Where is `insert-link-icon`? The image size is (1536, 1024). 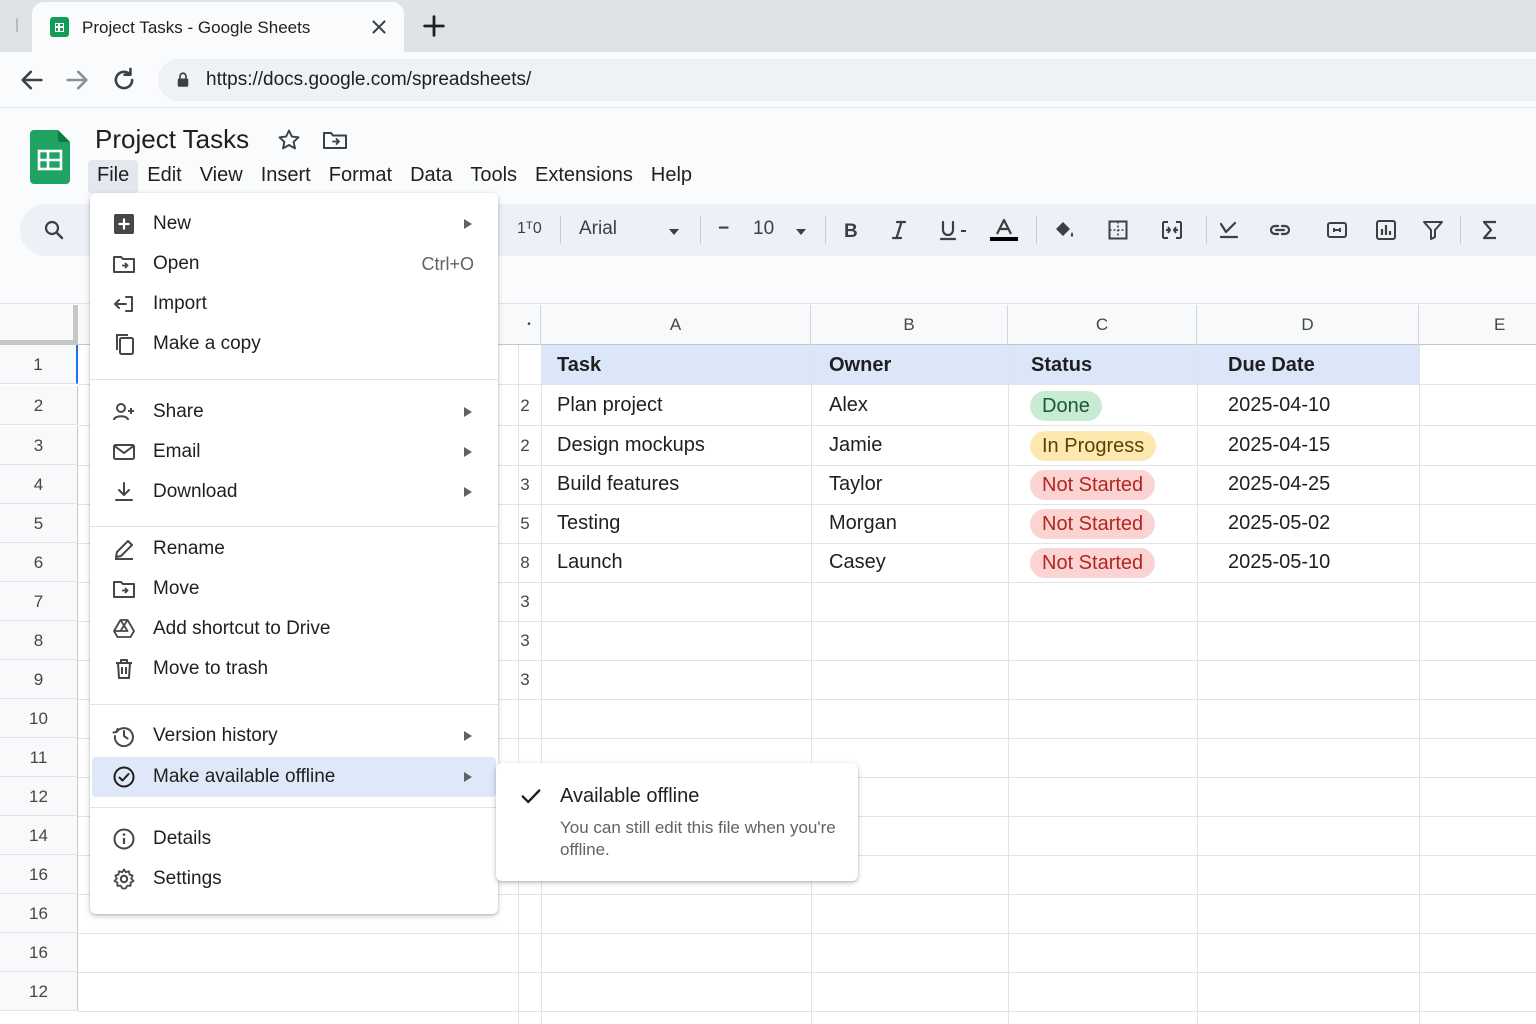 insert-link-icon is located at coordinates (1280, 230).